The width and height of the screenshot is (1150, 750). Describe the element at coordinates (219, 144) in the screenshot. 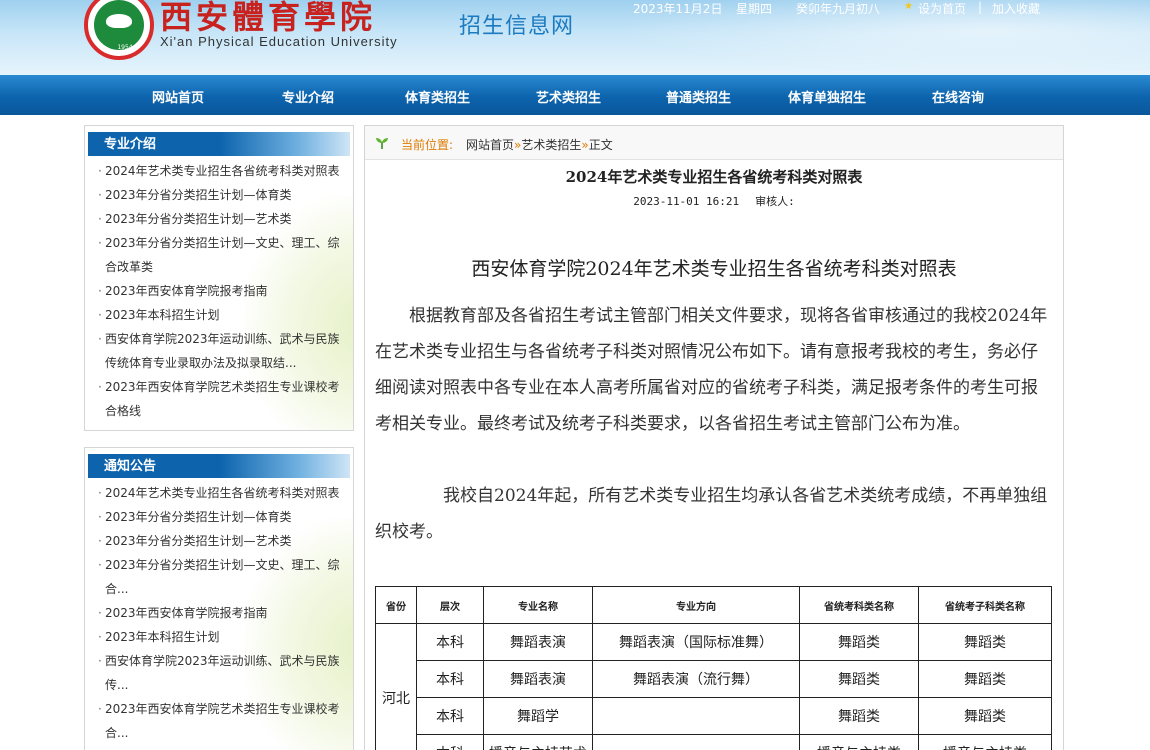

I see `sidebar-heading: 专业介绍` at that location.